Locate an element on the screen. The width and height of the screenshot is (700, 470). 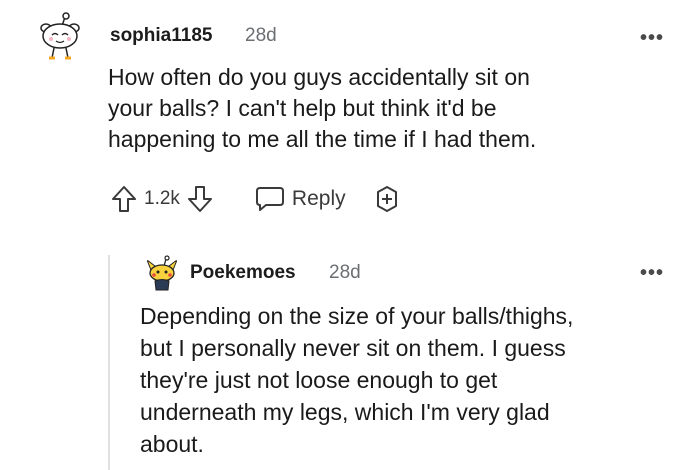
upvote-button is located at coordinates (124, 199).